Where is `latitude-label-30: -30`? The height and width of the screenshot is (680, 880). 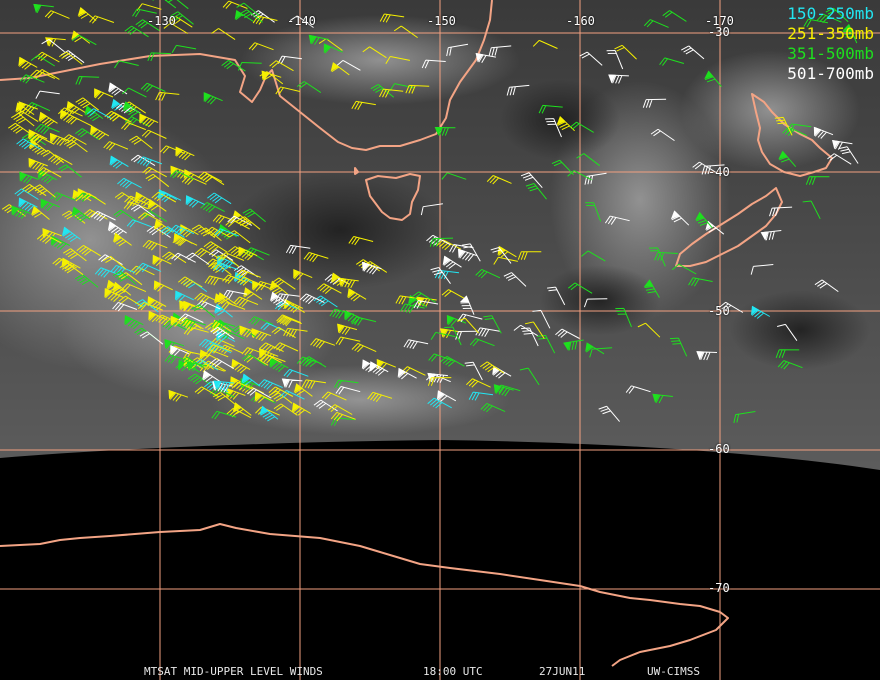
latitude-label-30: -30 is located at coordinates (719, 32).